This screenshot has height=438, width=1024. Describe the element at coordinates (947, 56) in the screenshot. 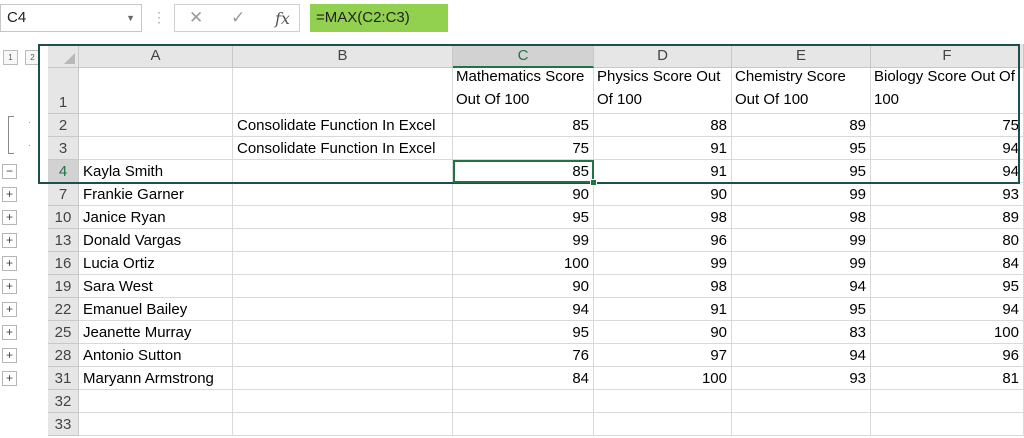

I see `column-header-f: F` at that location.